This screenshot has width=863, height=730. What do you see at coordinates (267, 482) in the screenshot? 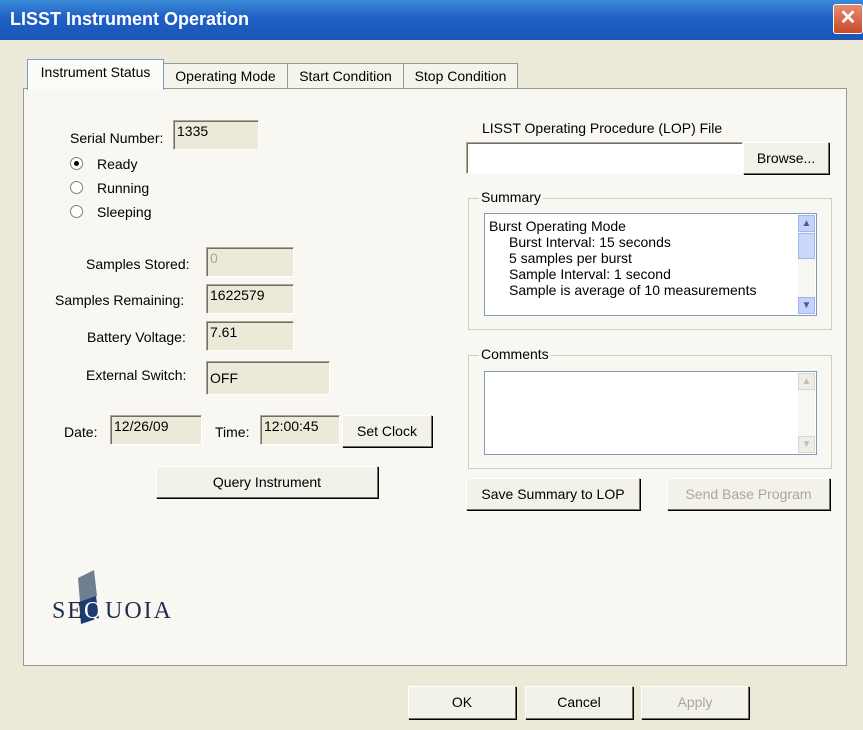
I see `query-instrument-button: Query Instrument` at bounding box center [267, 482].